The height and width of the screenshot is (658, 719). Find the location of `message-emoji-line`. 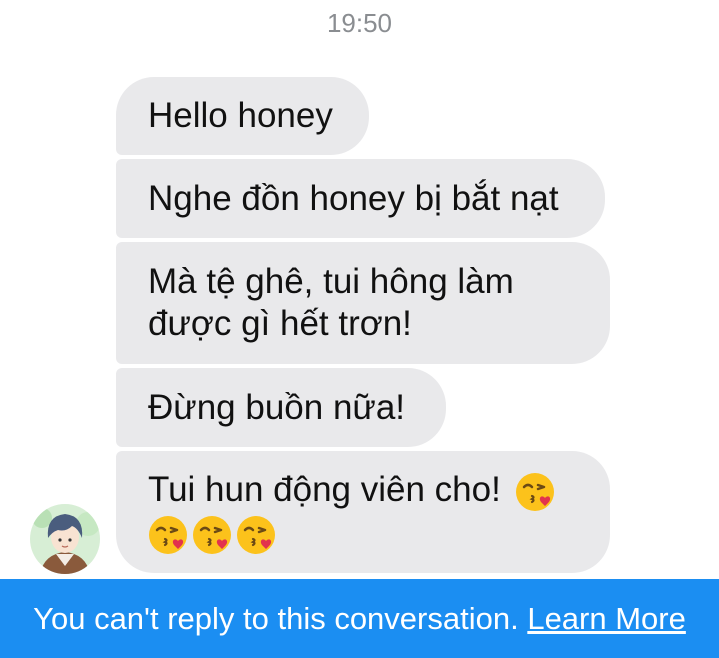

message-emoji-line is located at coordinates (363, 533).